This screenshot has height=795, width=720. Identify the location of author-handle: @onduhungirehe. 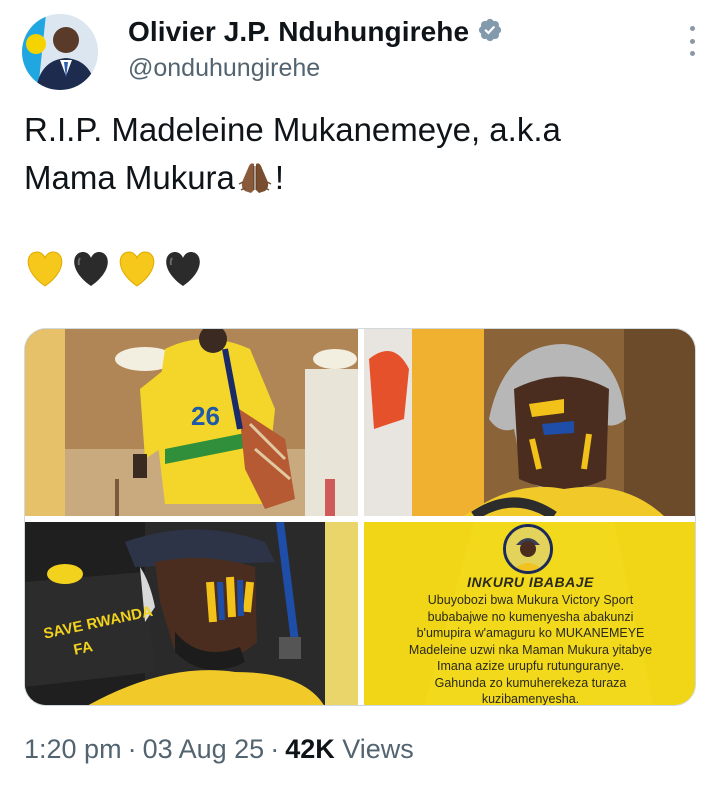
(315, 68).